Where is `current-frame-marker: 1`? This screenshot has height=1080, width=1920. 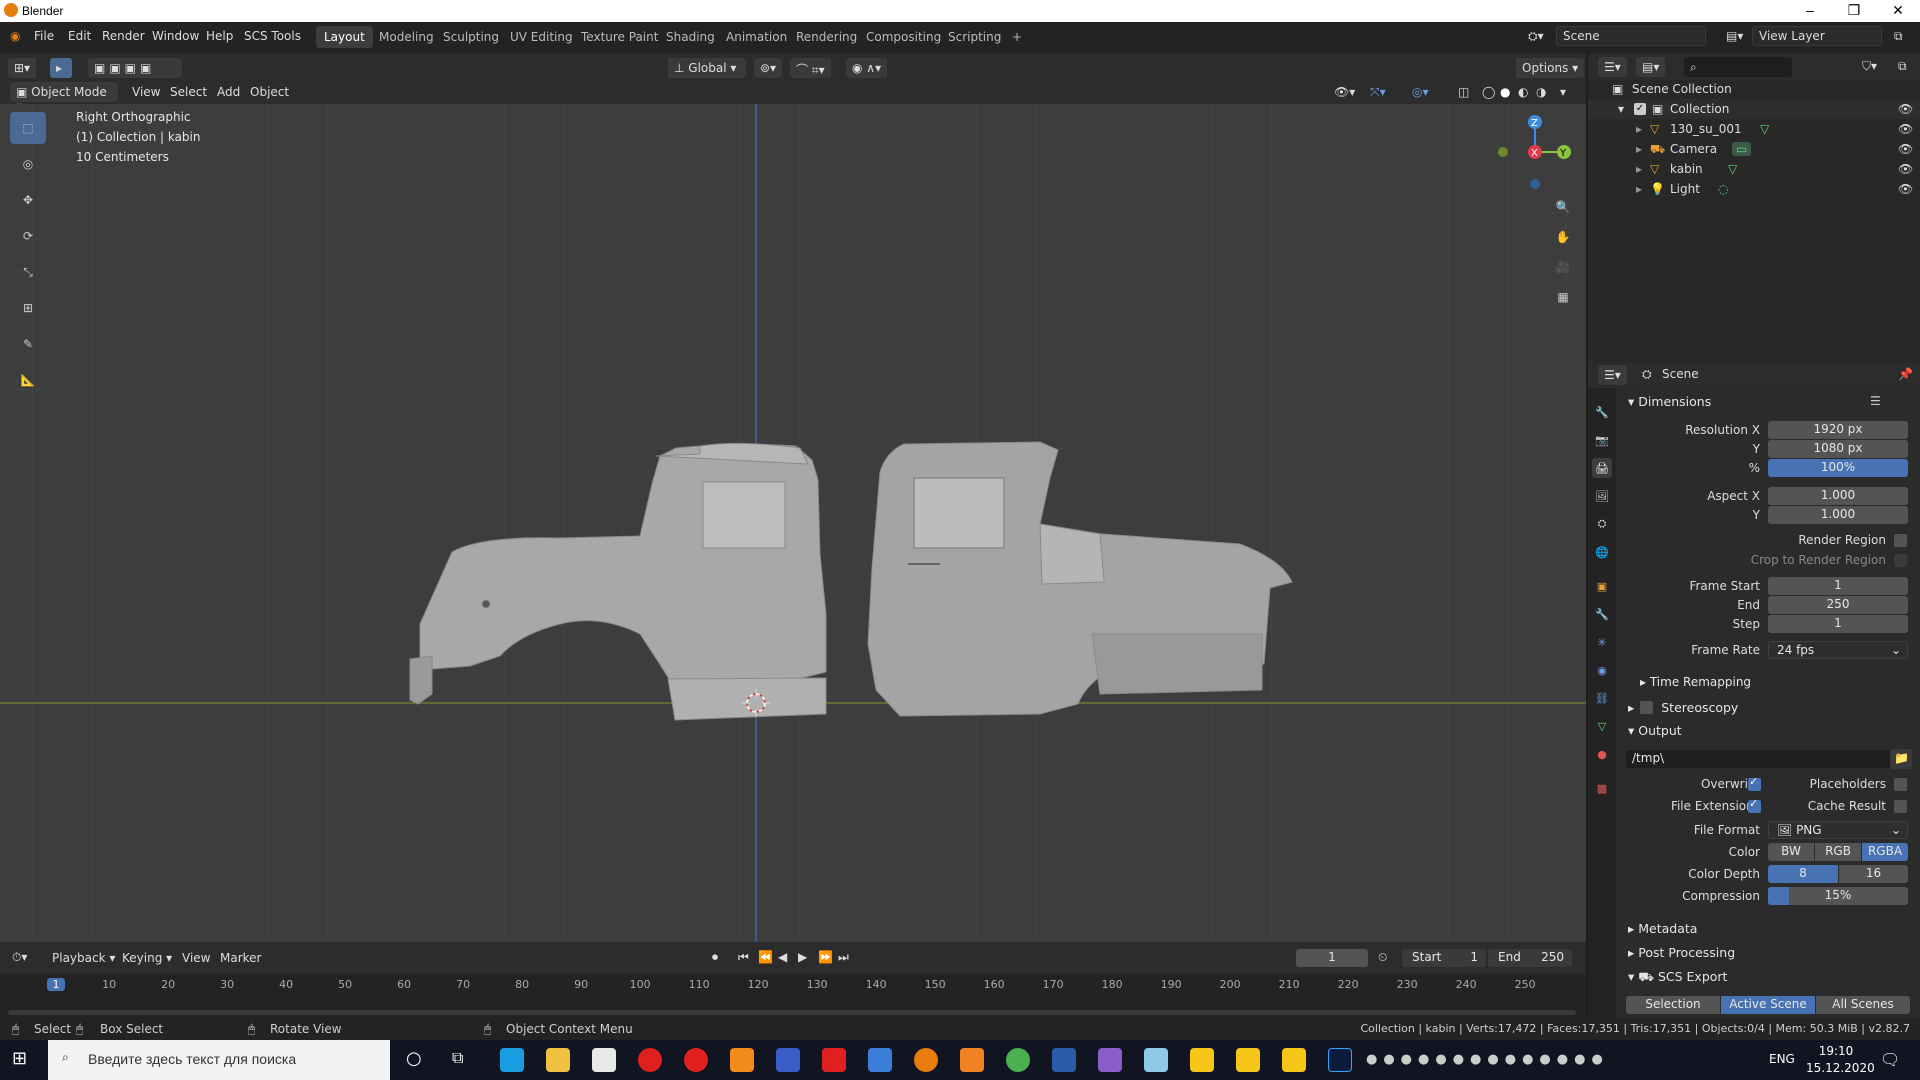
current-frame-marker: 1 is located at coordinates (56, 984).